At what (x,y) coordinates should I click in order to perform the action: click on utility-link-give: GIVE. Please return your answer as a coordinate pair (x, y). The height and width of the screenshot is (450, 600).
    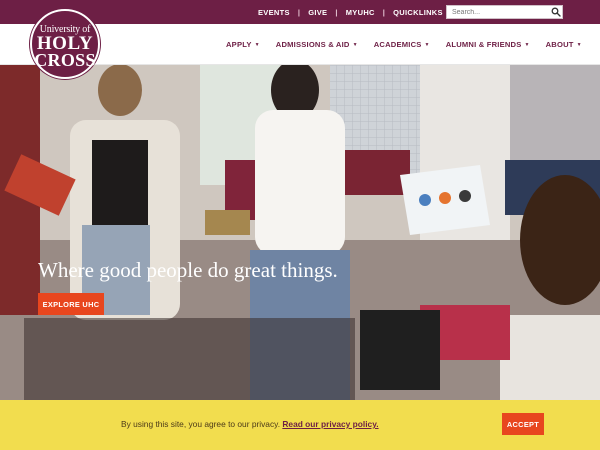
    Looking at the image, I should click on (317, 12).